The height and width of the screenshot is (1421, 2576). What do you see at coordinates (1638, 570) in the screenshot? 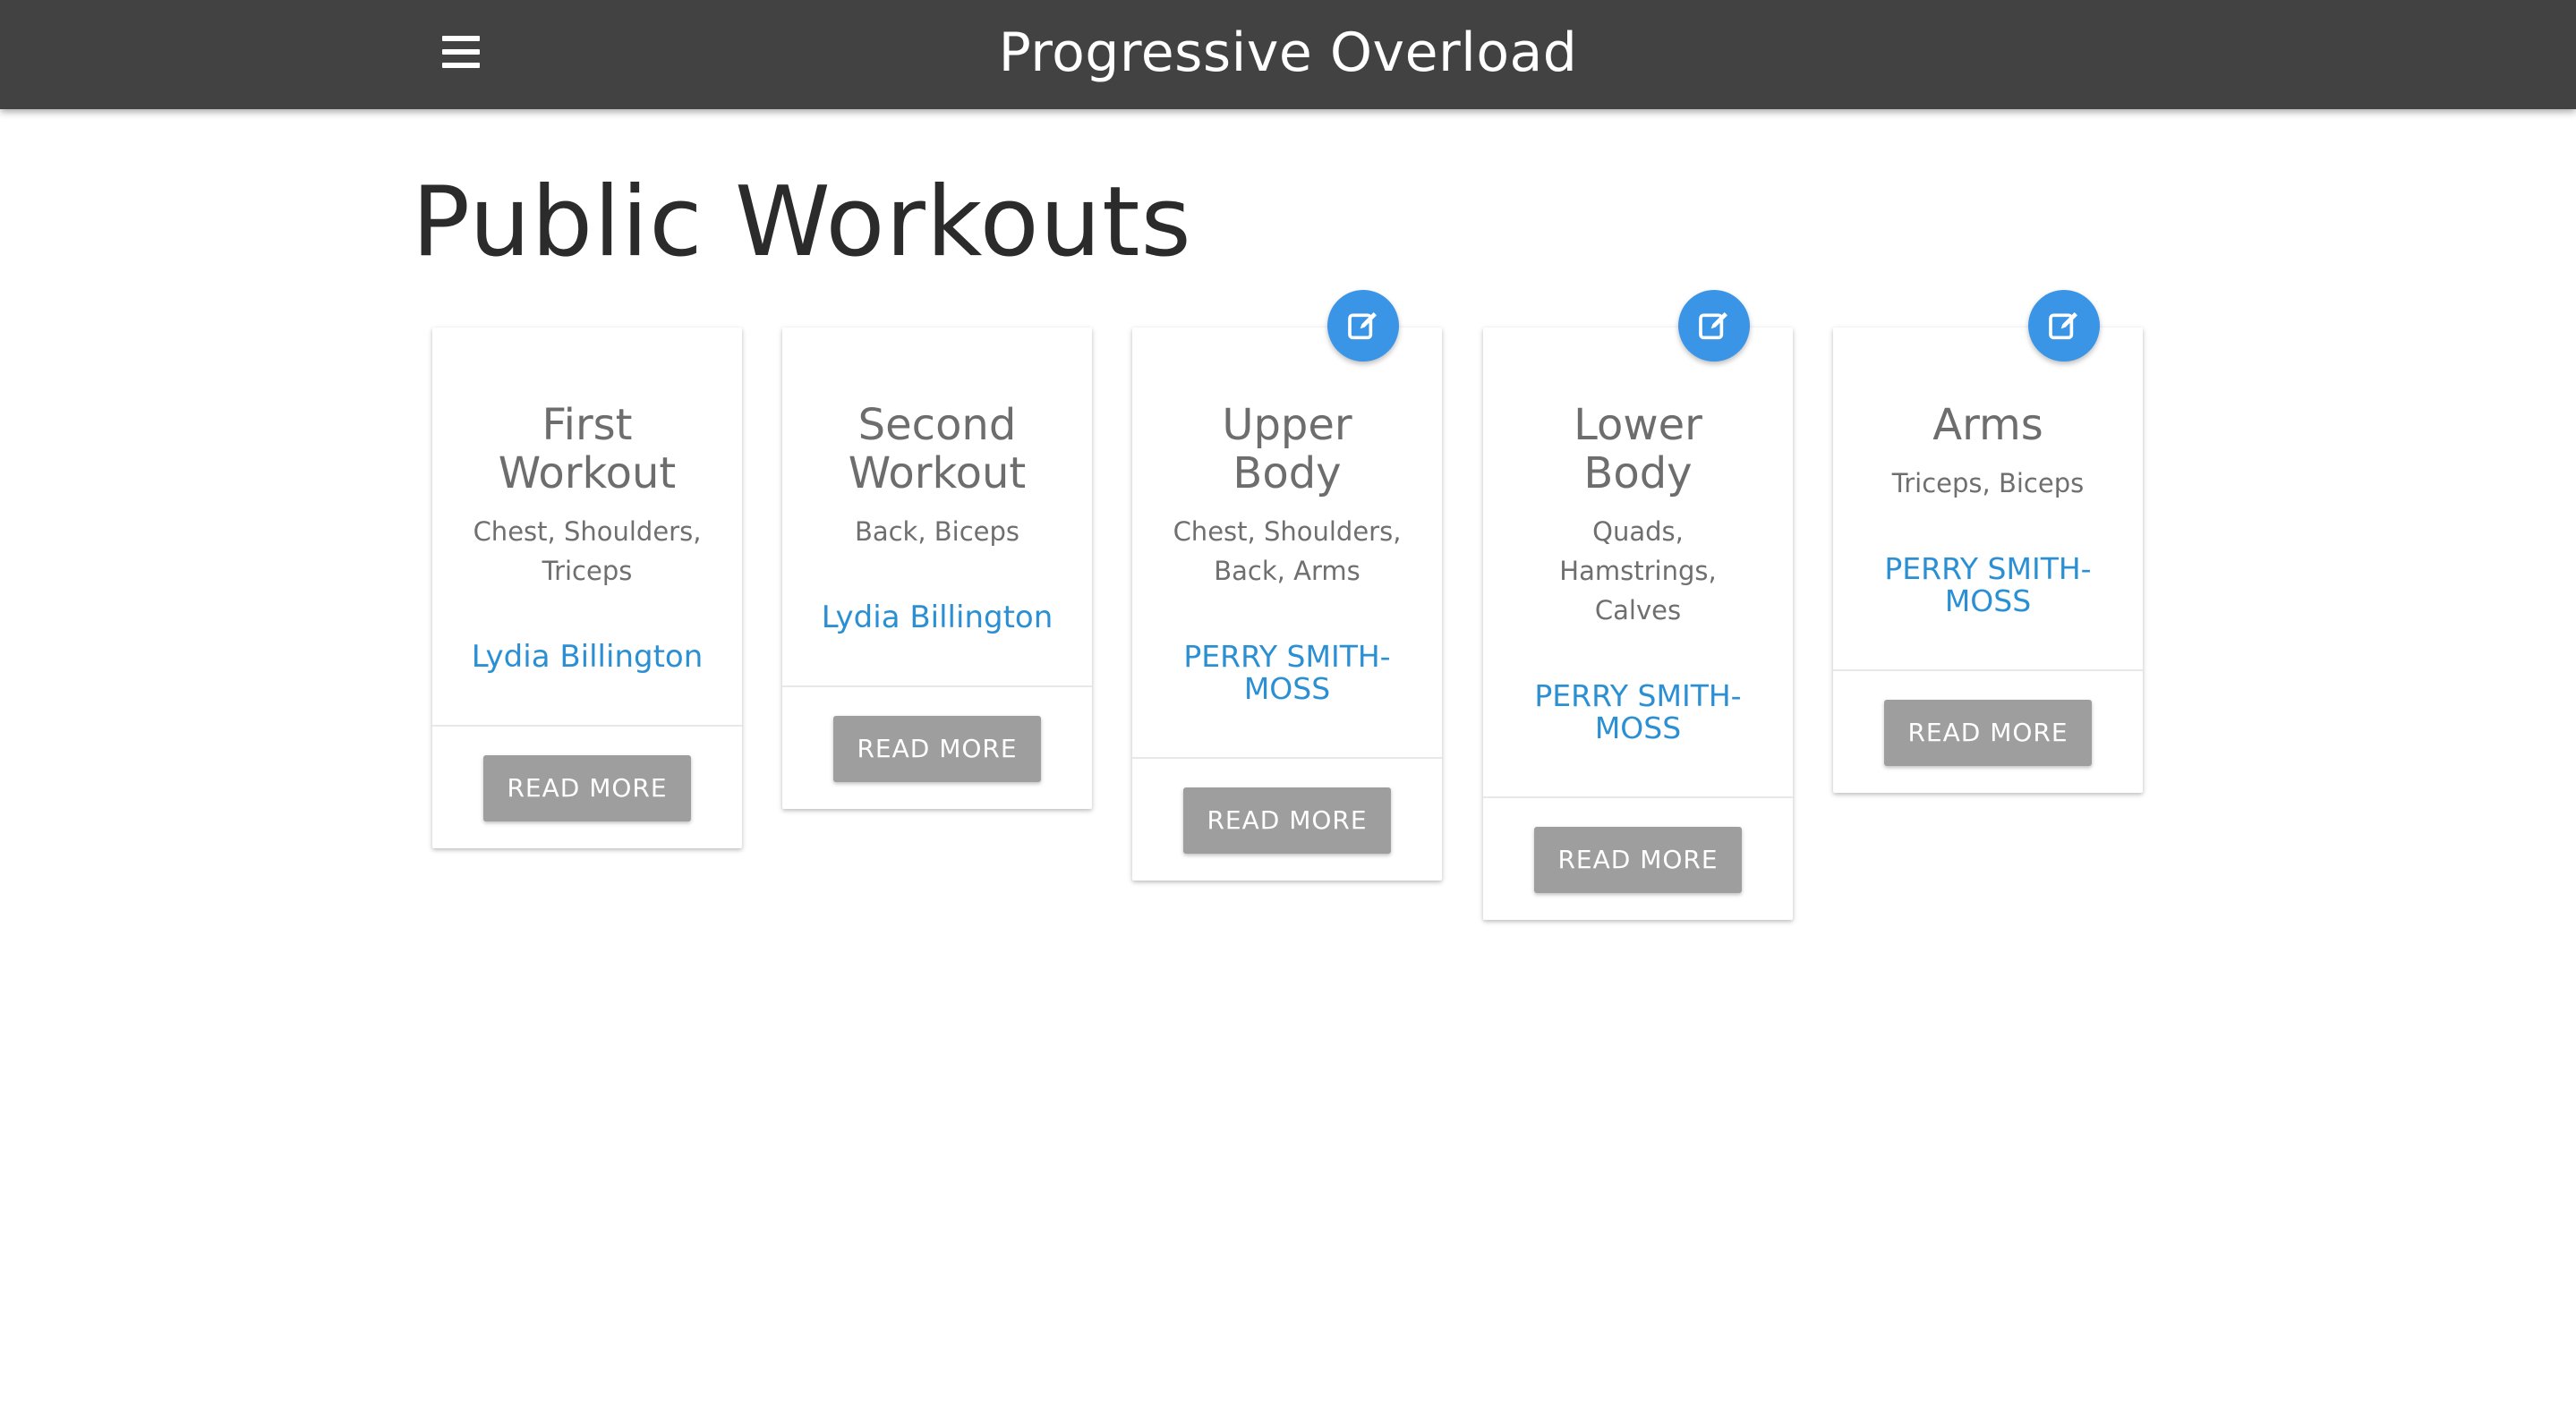
I see `workout-muscles: Quads, Hamstrings, Calves` at bounding box center [1638, 570].